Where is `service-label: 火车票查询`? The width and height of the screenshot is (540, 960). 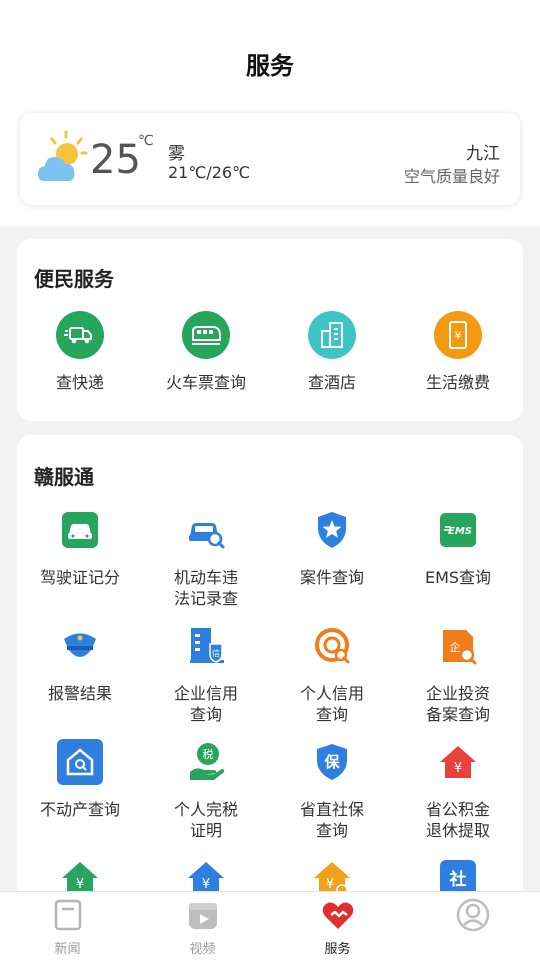 service-label: 火车票查询 is located at coordinates (205, 382).